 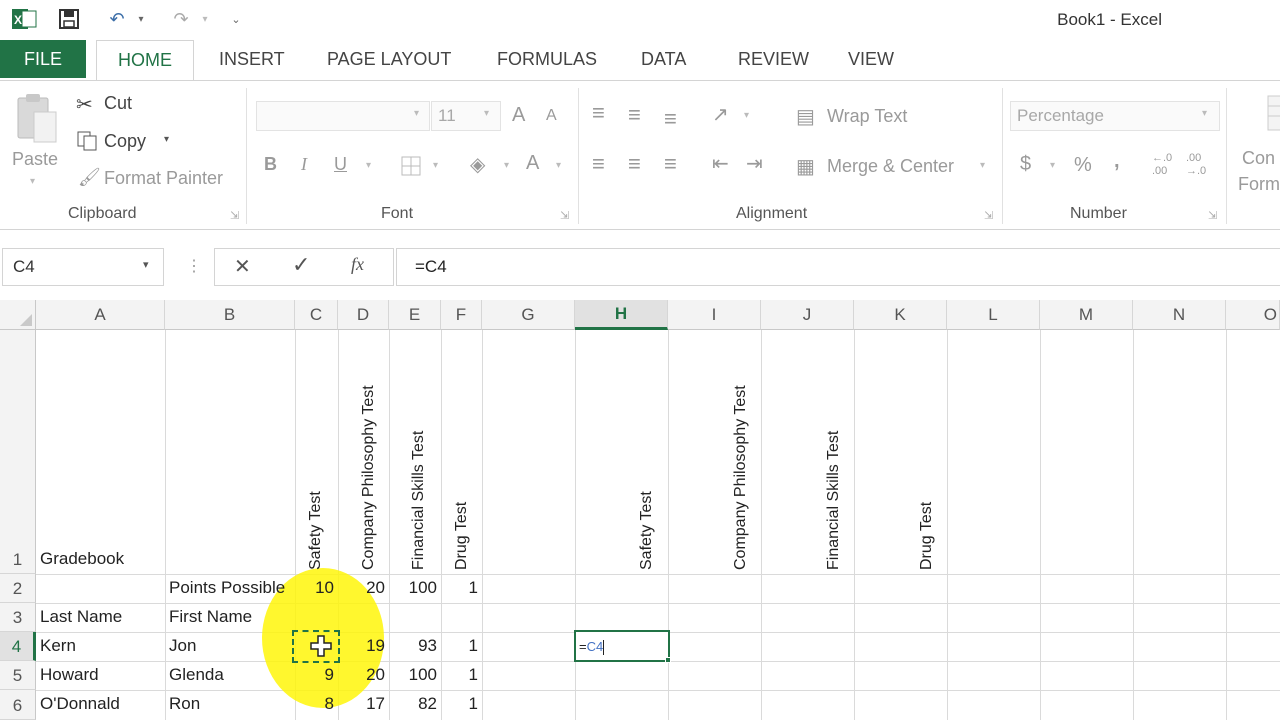 What do you see at coordinates (754, 163) in the screenshot?
I see `increase-indent-icon: ⇥` at bounding box center [754, 163].